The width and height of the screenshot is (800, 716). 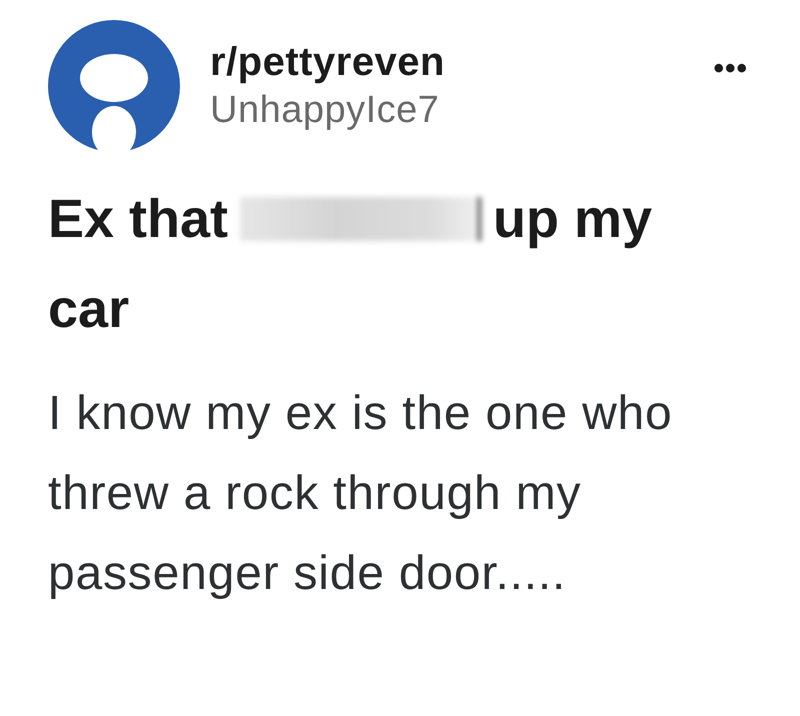 What do you see at coordinates (447, 110) in the screenshot?
I see `author-name: UnhappyIce7` at bounding box center [447, 110].